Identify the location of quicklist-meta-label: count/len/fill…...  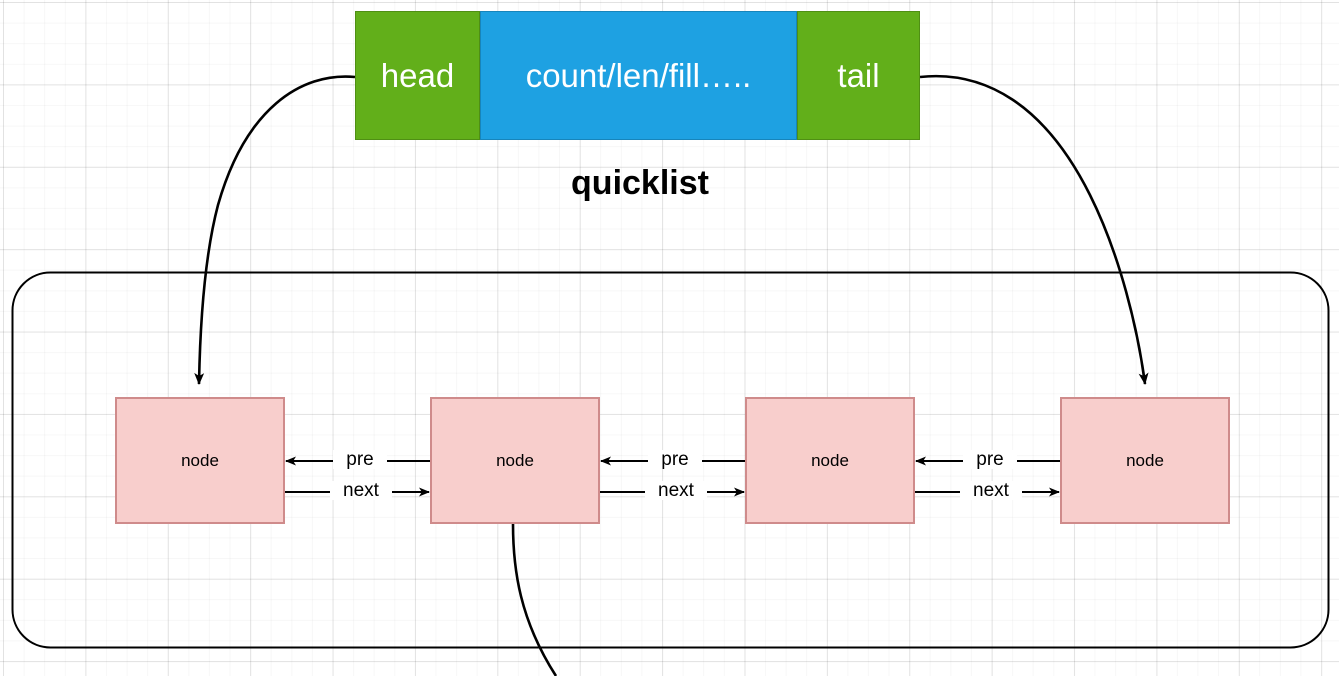
(638, 75).